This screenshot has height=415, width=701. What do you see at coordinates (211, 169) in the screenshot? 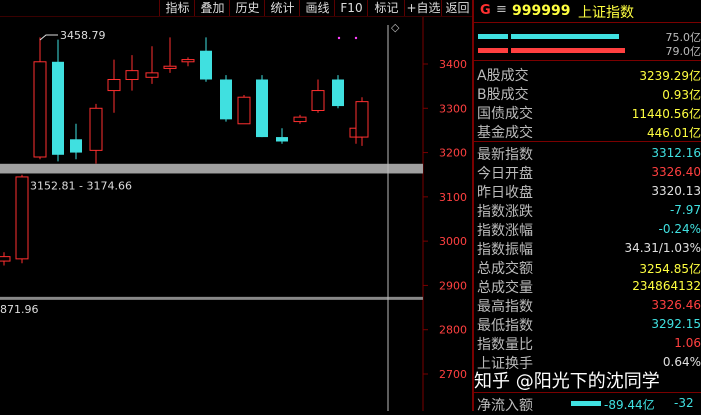
I see `support-band` at bounding box center [211, 169].